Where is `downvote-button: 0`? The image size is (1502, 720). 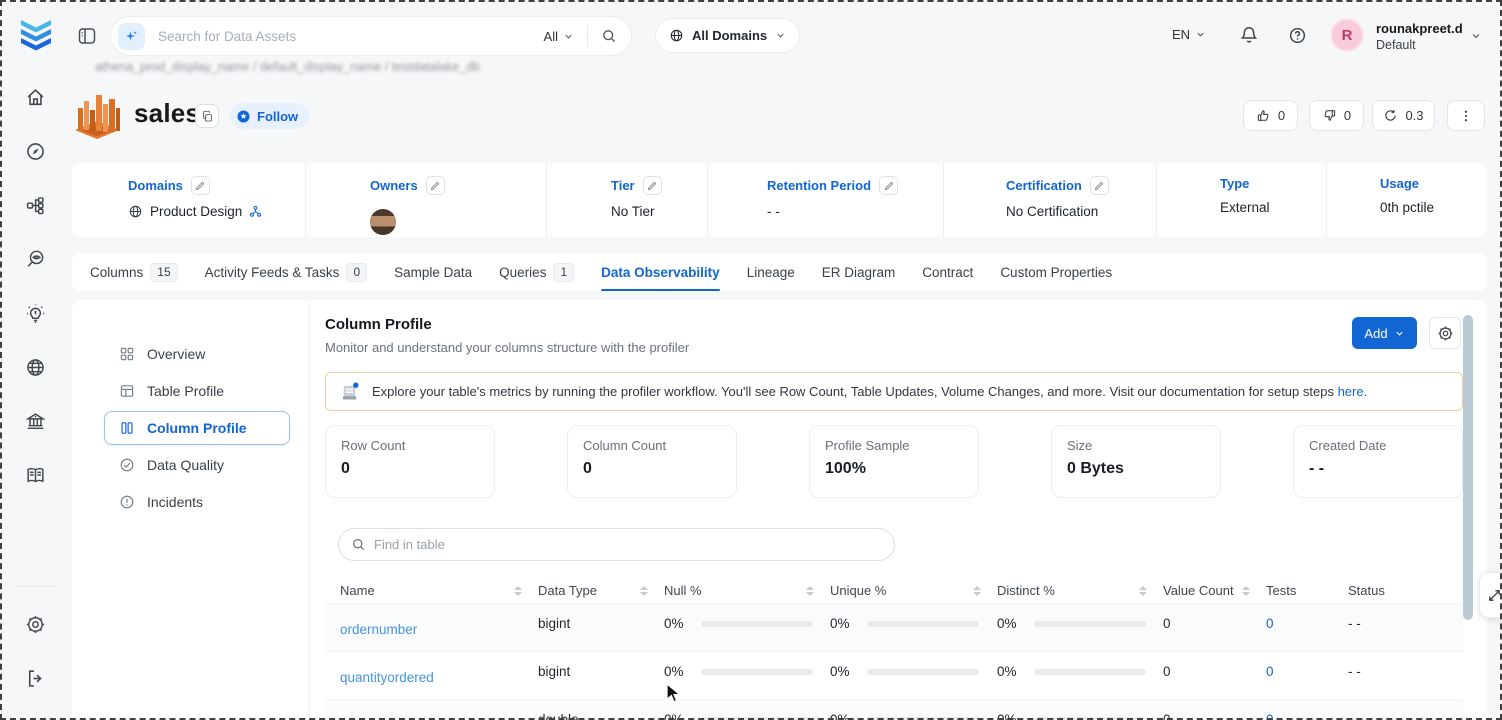 downvote-button: 0 is located at coordinates (1336, 115).